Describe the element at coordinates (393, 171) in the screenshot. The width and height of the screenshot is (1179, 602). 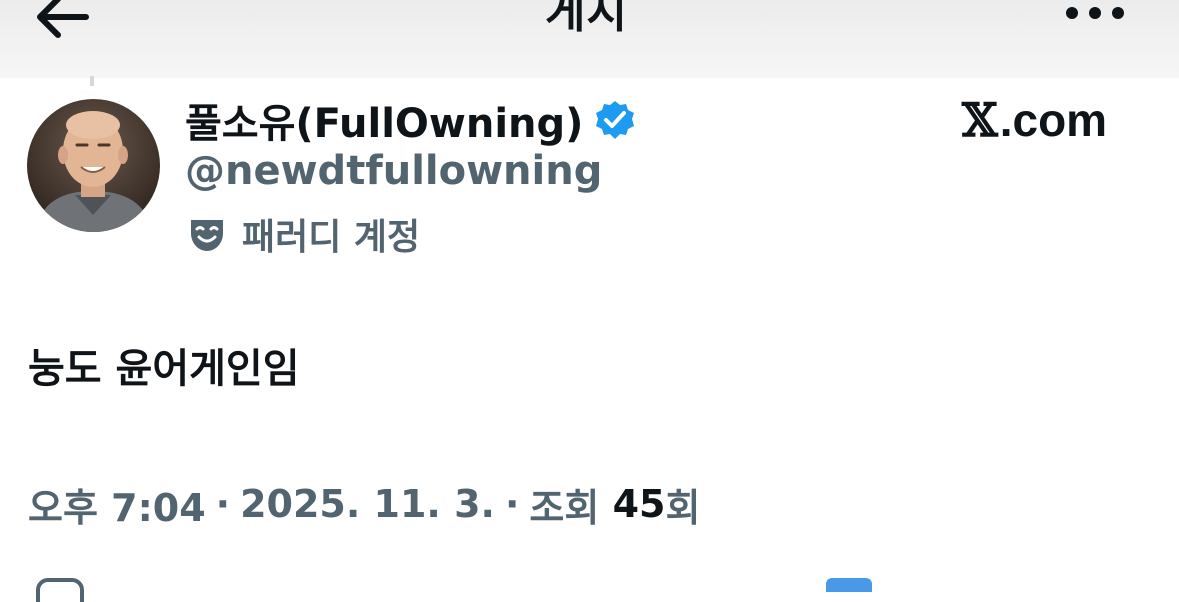
I see `author-handle: @newdtfullowning` at that location.